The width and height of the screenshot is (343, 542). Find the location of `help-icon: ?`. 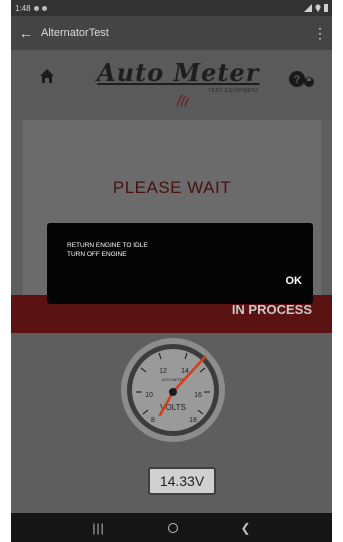

help-icon: ? is located at coordinates (302, 79).